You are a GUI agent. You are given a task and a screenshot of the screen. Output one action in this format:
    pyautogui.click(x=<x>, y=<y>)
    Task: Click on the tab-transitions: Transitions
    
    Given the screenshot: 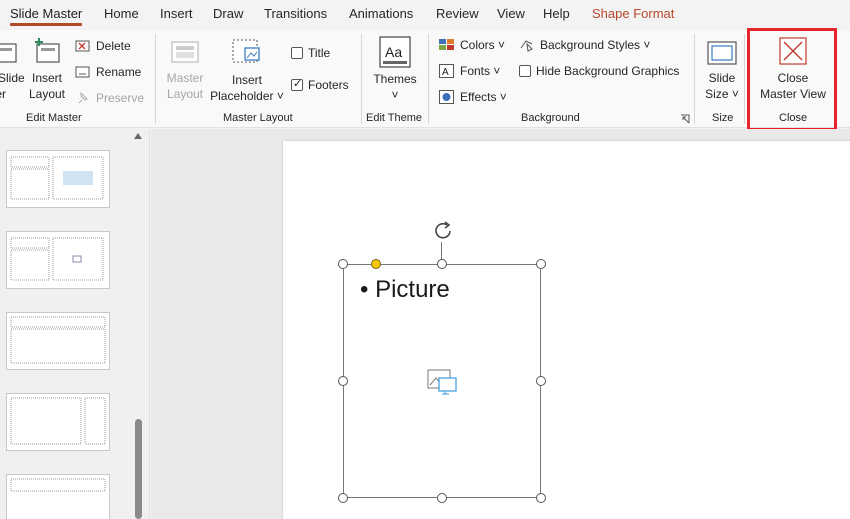 What is the action you would take?
    pyautogui.click(x=295, y=13)
    